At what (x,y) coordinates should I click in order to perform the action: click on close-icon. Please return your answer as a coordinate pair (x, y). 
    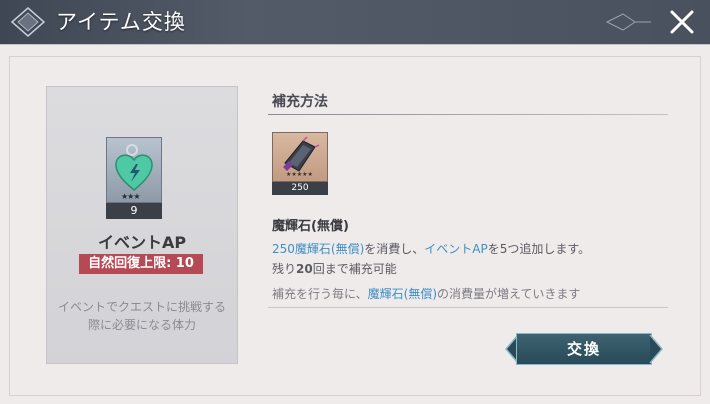
    Looking at the image, I should click on (682, 22).